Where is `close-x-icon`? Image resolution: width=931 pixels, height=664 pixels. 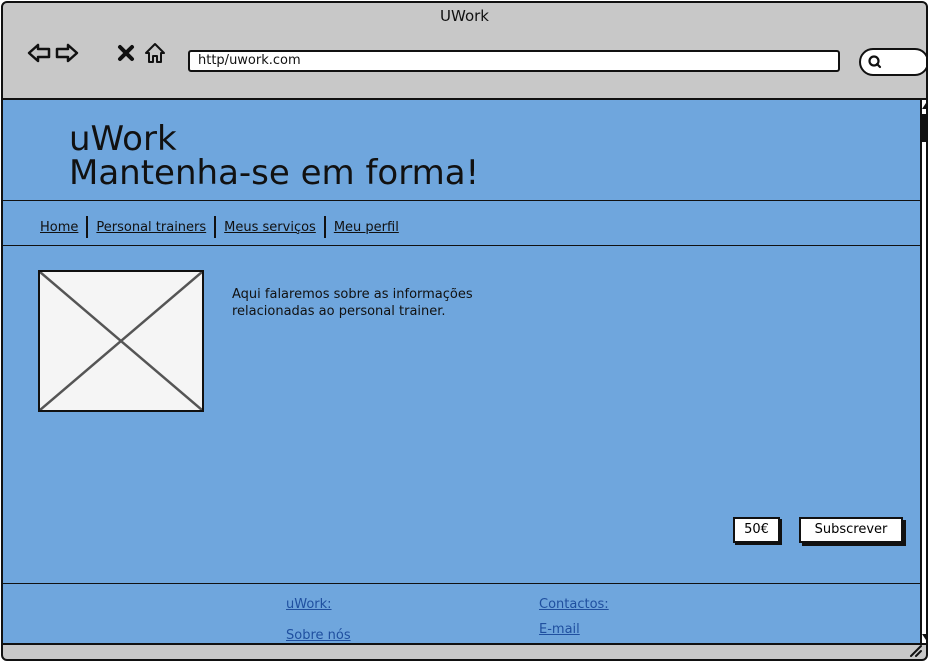
close-x-icon is located at coordinates (126, 53).